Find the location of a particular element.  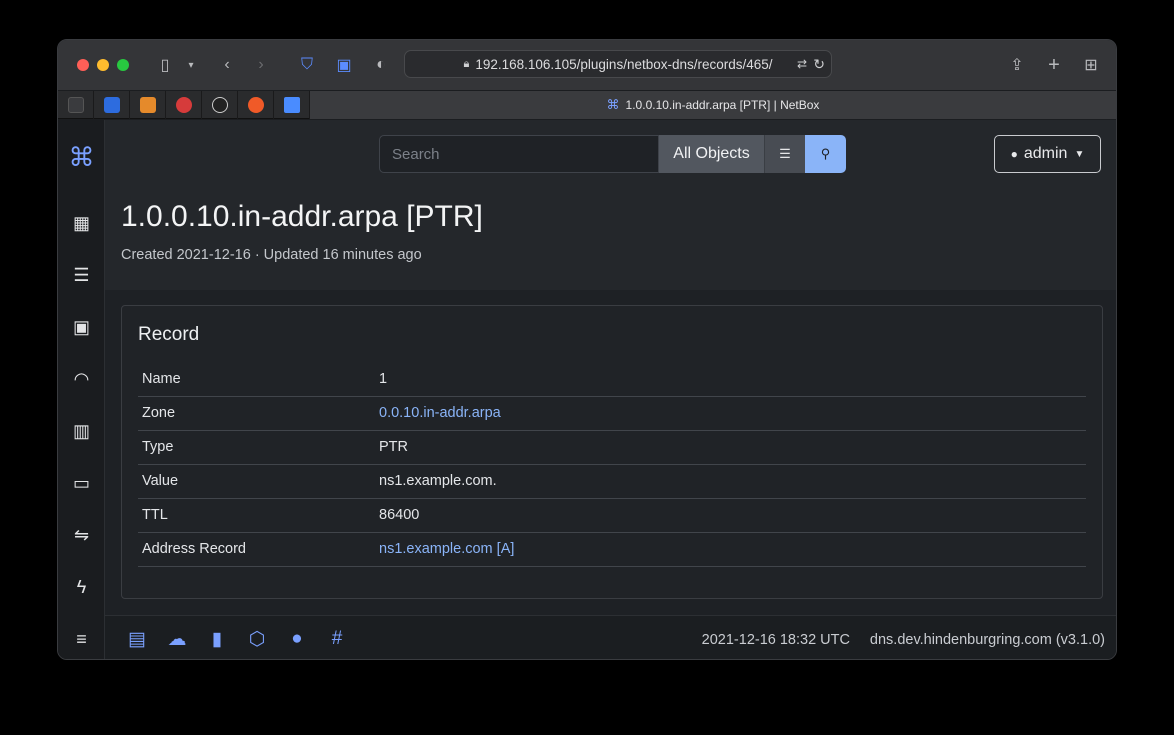

github-icon: ● is located at coordinates (297, 639).